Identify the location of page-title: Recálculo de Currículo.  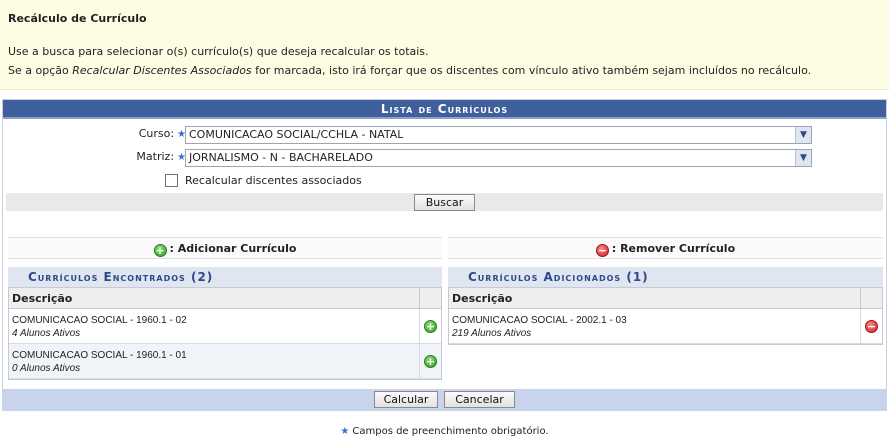
(77, 18).